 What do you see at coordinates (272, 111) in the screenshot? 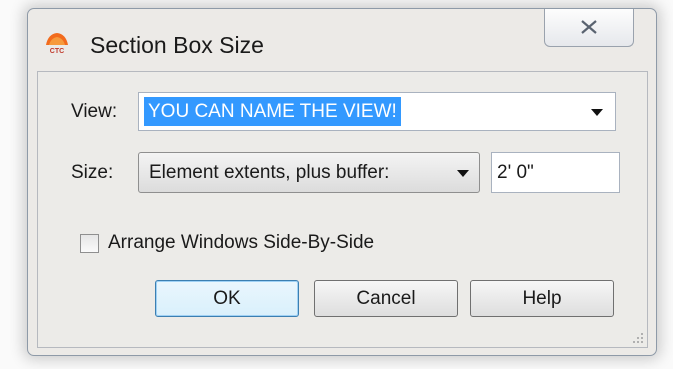
I see `view-name-value: YOU CAN NAME THE VIEW!` at bounding box center [272, 111].